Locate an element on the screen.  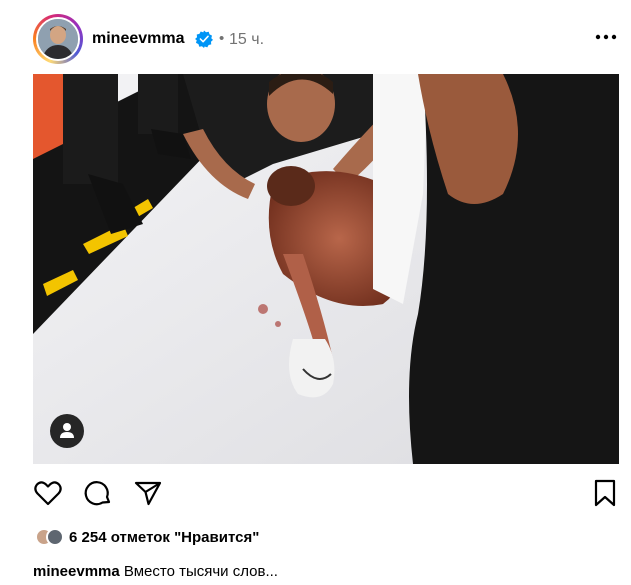
heart-icon is located at coordinates (48, 493).